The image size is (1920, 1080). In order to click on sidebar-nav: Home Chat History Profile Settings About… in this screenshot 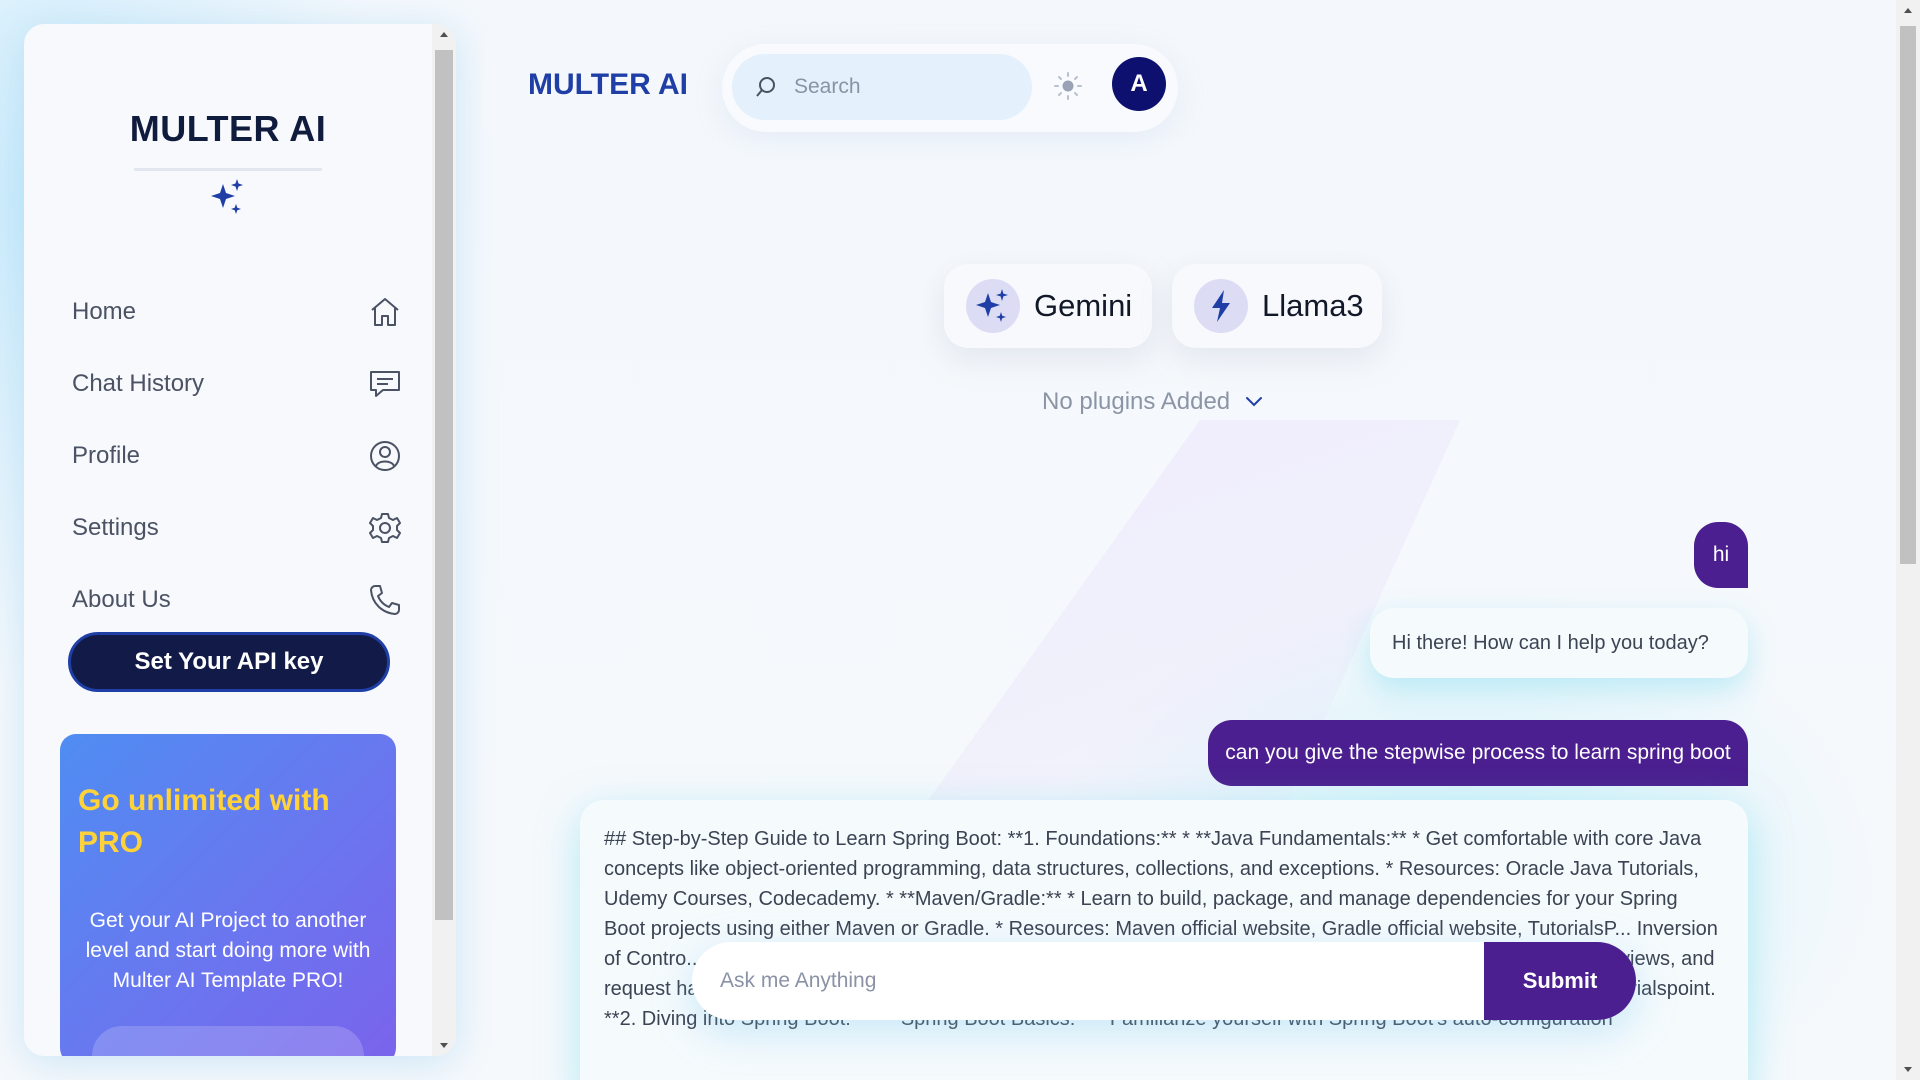, I will do `click(237, 456)`.